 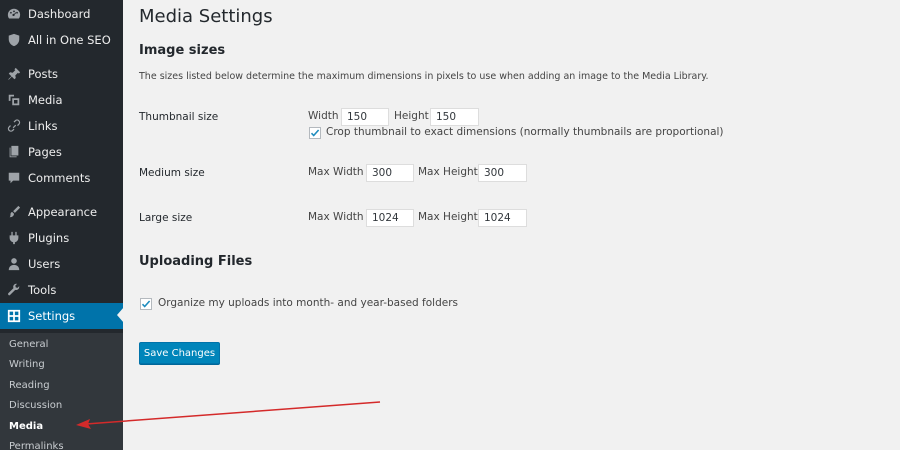 What do you see at coordinates (179, 117) in the screenshot?
I see `thumbnail-size-label: Thumbnail size` at bounding box center [179, 117].